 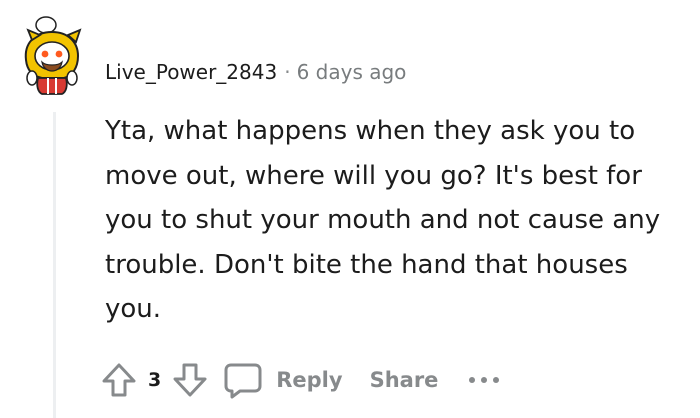 I want to click on comment-meta: Live_Power_2843 · 6 days ago, so click(x=255, y=72).